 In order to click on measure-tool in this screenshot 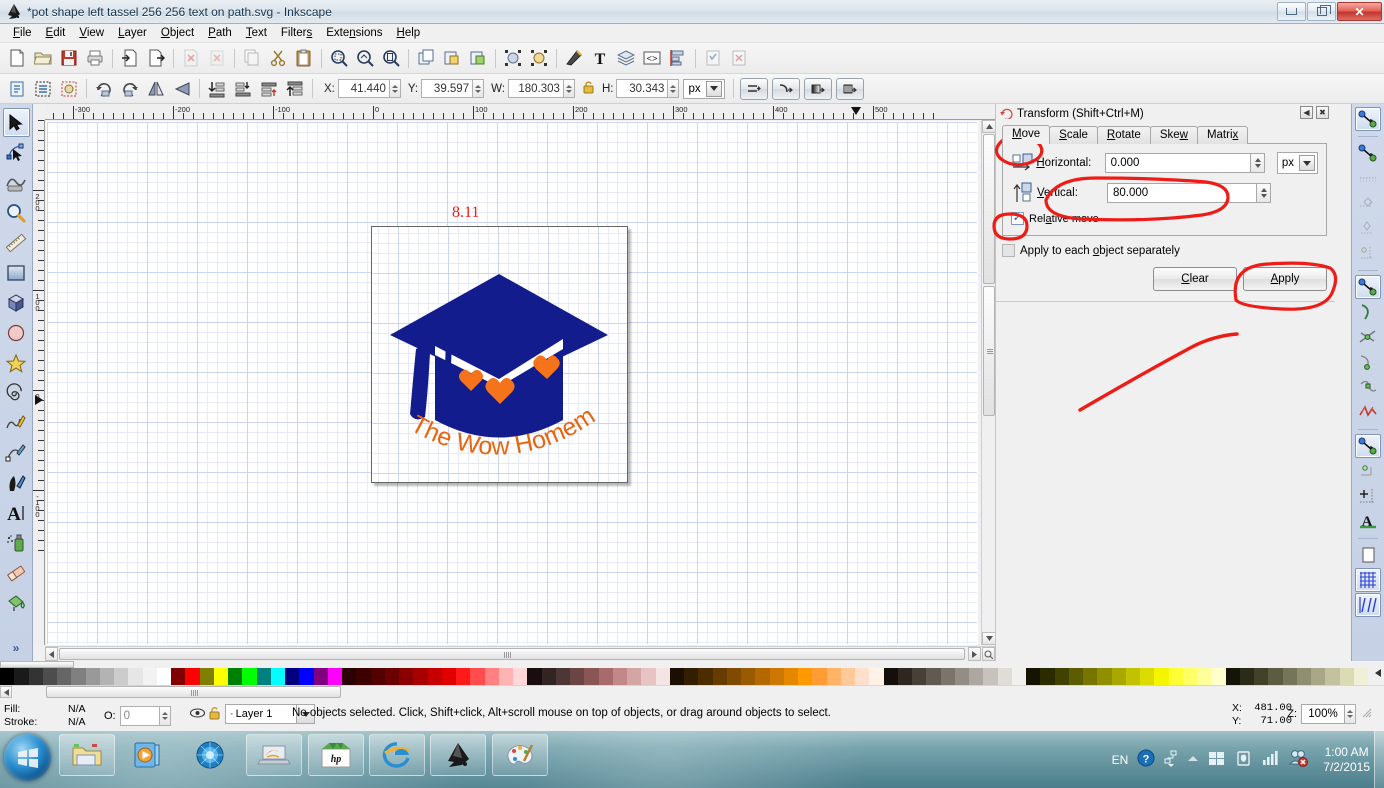, I will do `click(16, 242)`.